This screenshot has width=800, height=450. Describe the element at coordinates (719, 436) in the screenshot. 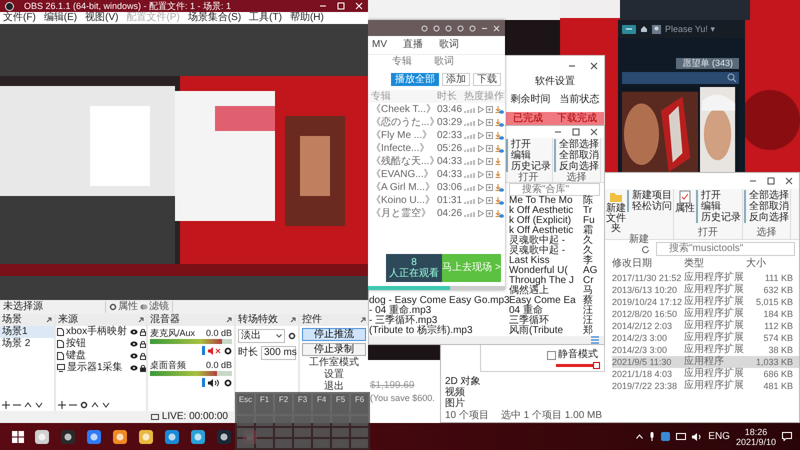

I see `language-indicator: ENG` at that location.